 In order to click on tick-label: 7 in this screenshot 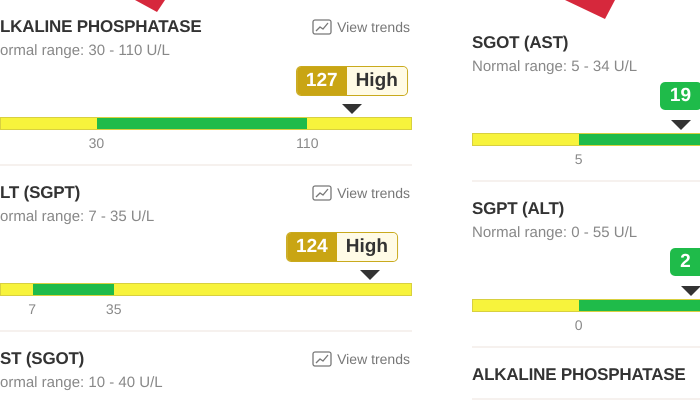, I will do `click(32, 309)`.